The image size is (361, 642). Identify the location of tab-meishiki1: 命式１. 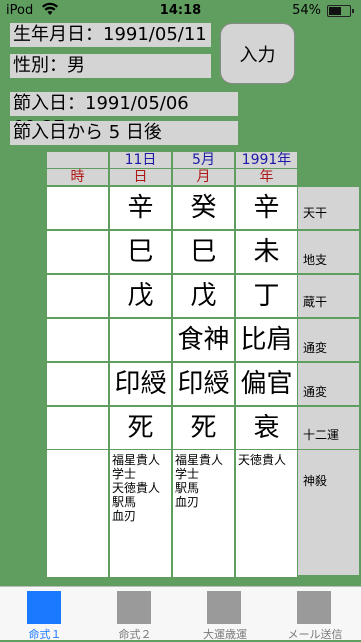
(45, 614).